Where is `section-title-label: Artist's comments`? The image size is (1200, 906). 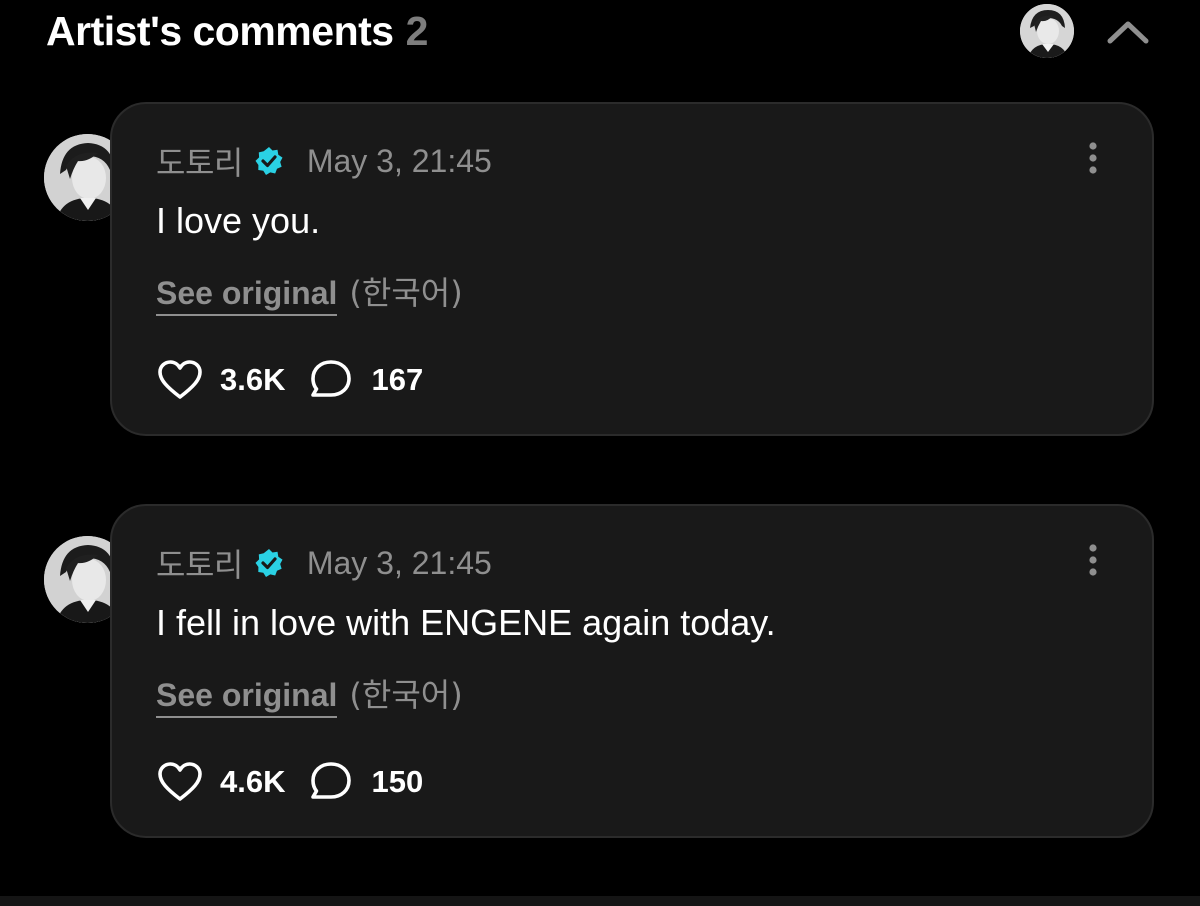 section-title-label: Artist's comments is located at coordinates (220, 31).